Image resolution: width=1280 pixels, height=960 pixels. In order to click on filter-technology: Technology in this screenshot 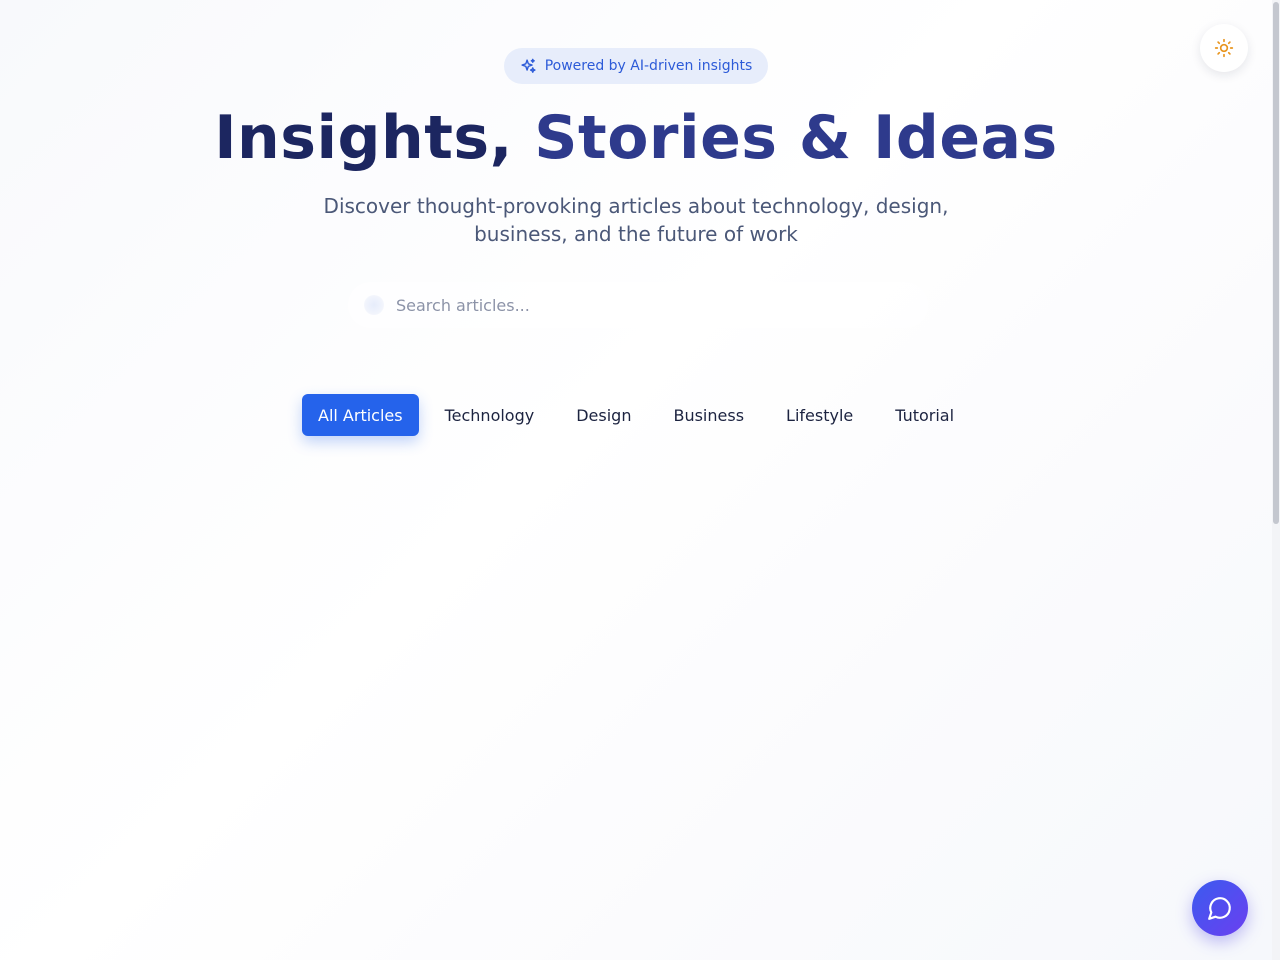, I will do `click(490, 415)`.